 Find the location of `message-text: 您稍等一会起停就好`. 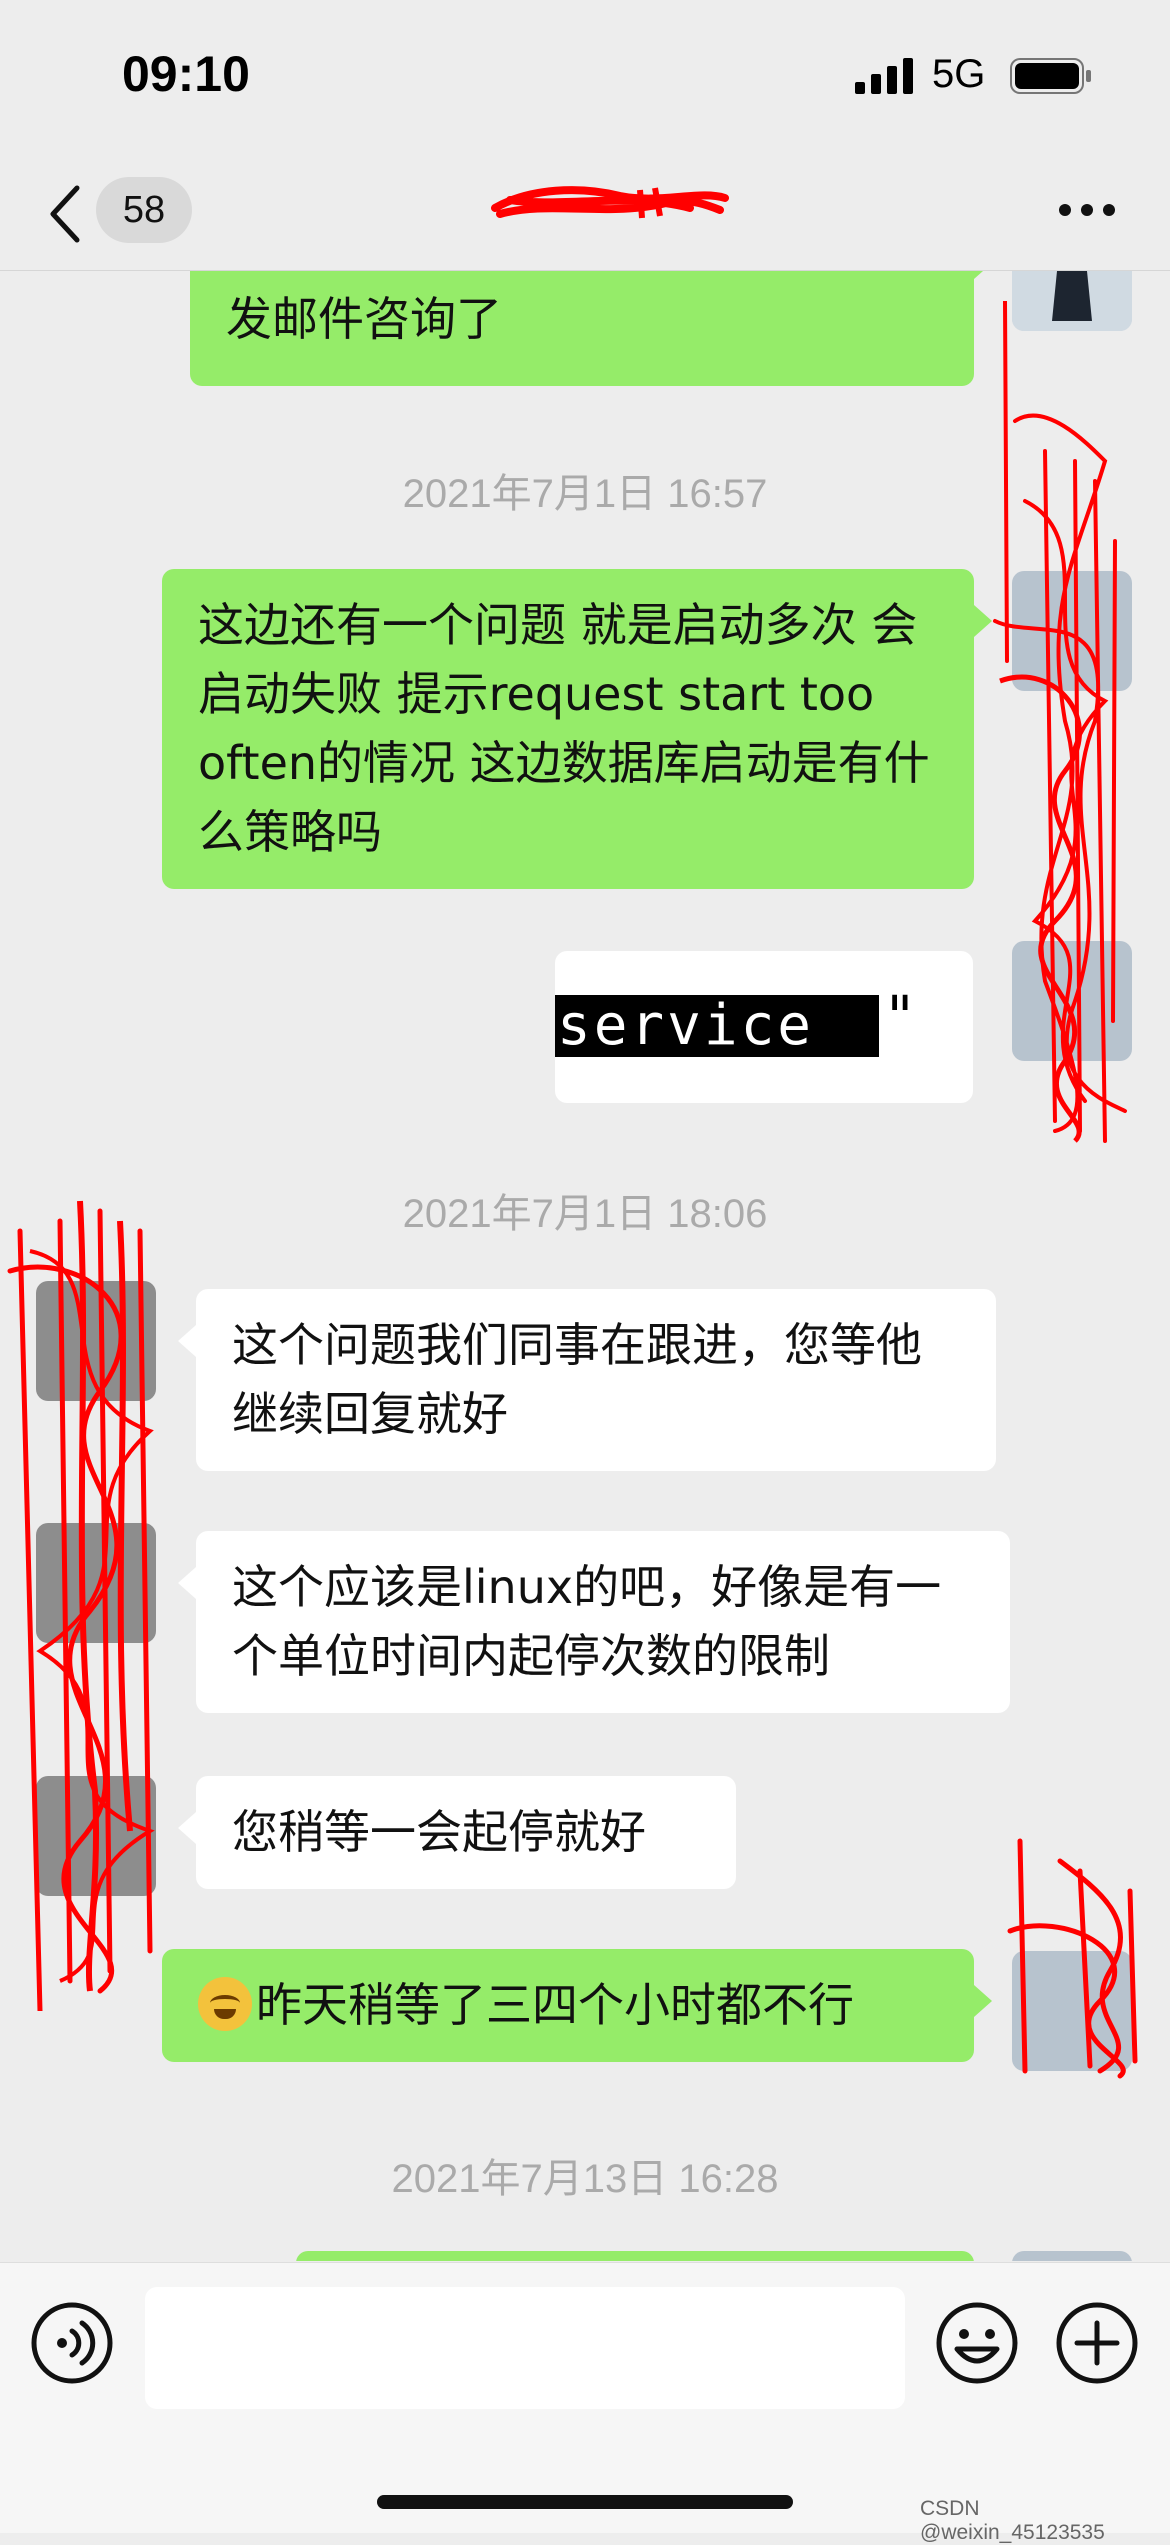

message-text: 您稍等一会起停就好 is located at coordinates (439, 1832).